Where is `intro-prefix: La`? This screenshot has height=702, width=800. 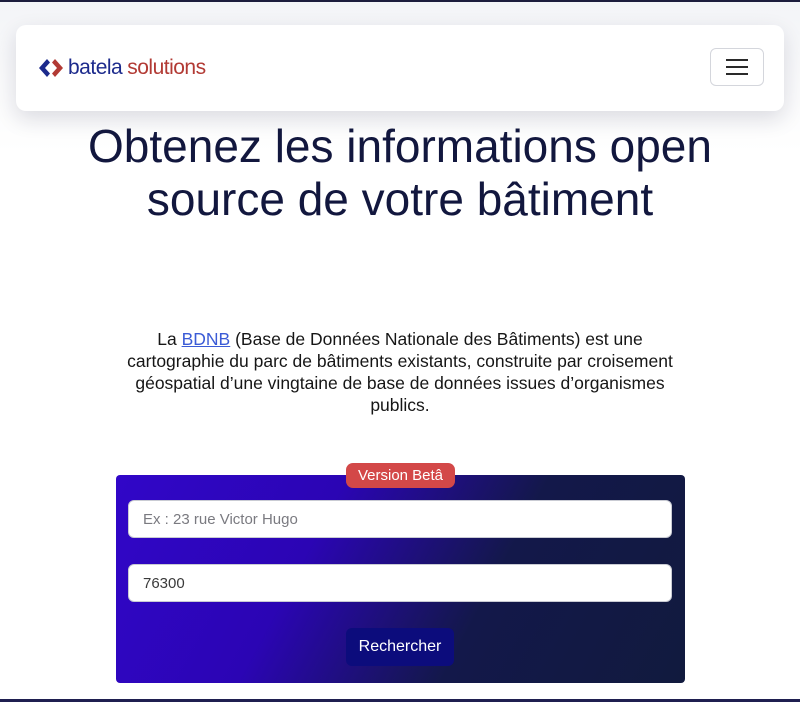 intro-prefix: La is located at coordinates (169, 339).